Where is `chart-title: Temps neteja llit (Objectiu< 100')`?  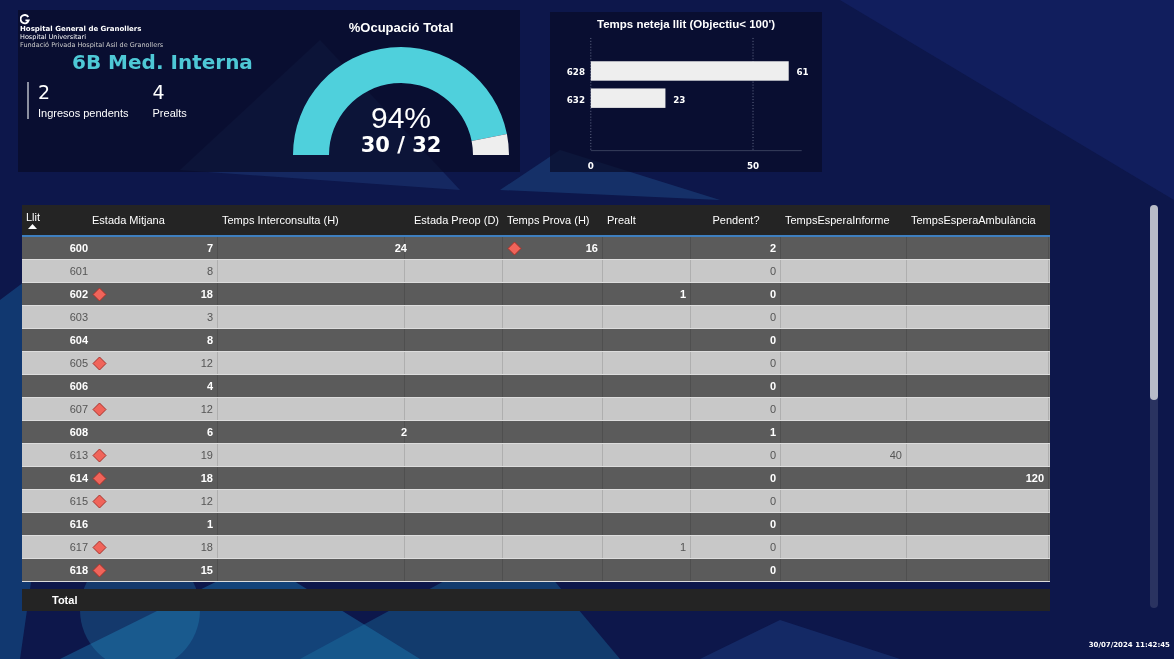
chart-title: Temps neteja llit (Objectiu< 100') is located at coordinates (686, 24).